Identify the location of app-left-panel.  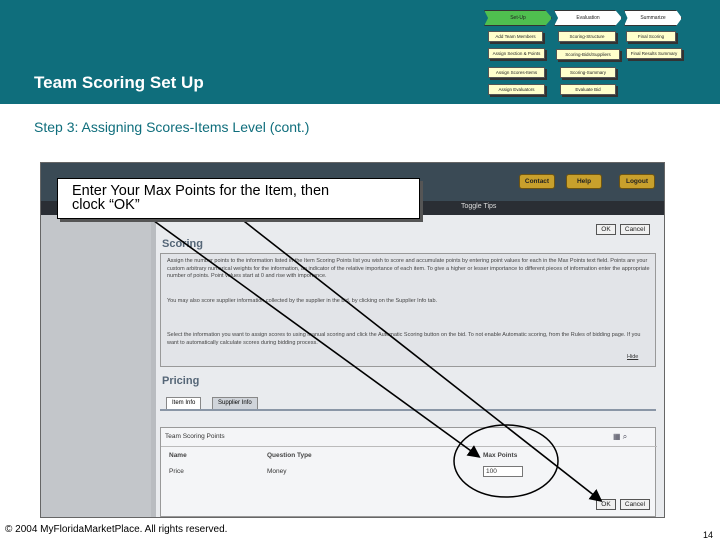
(96, 366).